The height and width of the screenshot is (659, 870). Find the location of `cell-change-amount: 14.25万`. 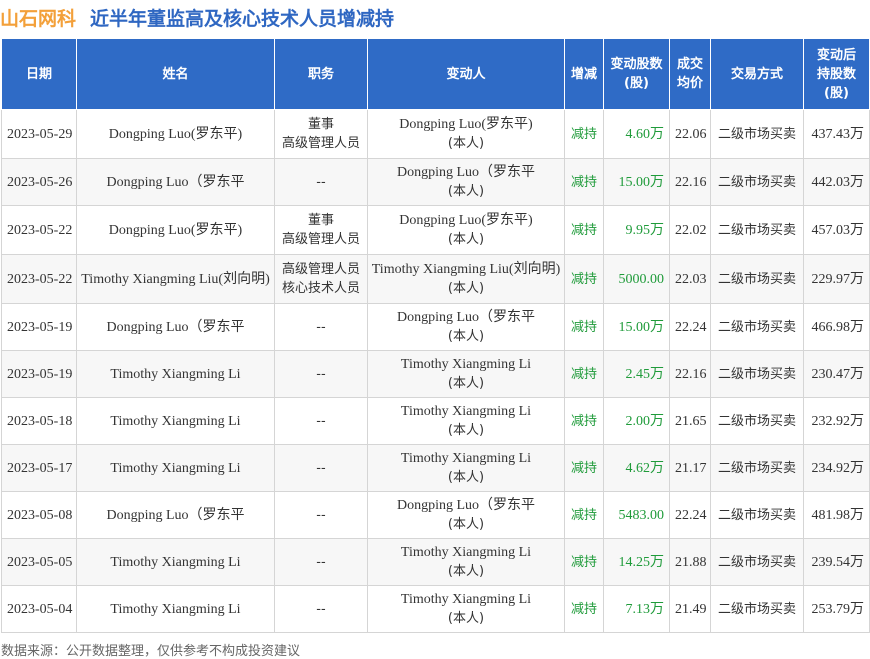

cell-change-amount: 14.25万 is located at coordinates (636, 562).